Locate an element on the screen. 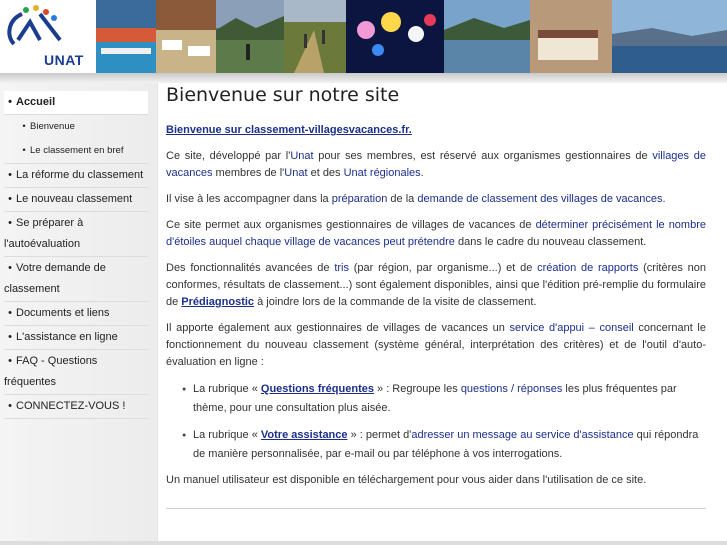 The width and height of the screenshot is (727, 545). banner-photo-room is located at coordinates (571, 36).